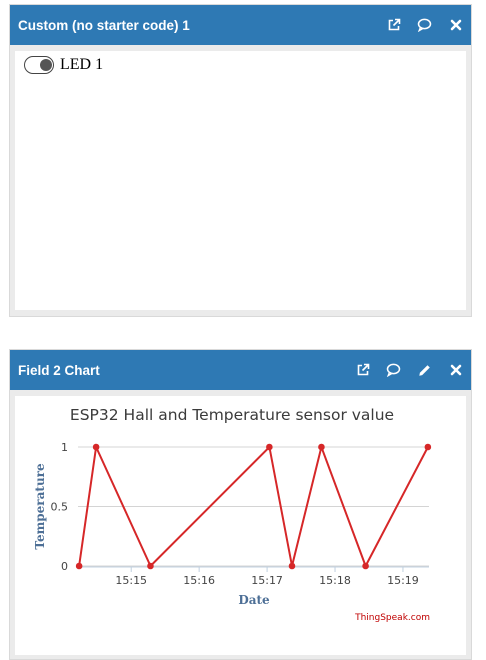 The image size is (486, 660). I want to click on chart-credit: ThingSpeak.com, so click(392, 618).